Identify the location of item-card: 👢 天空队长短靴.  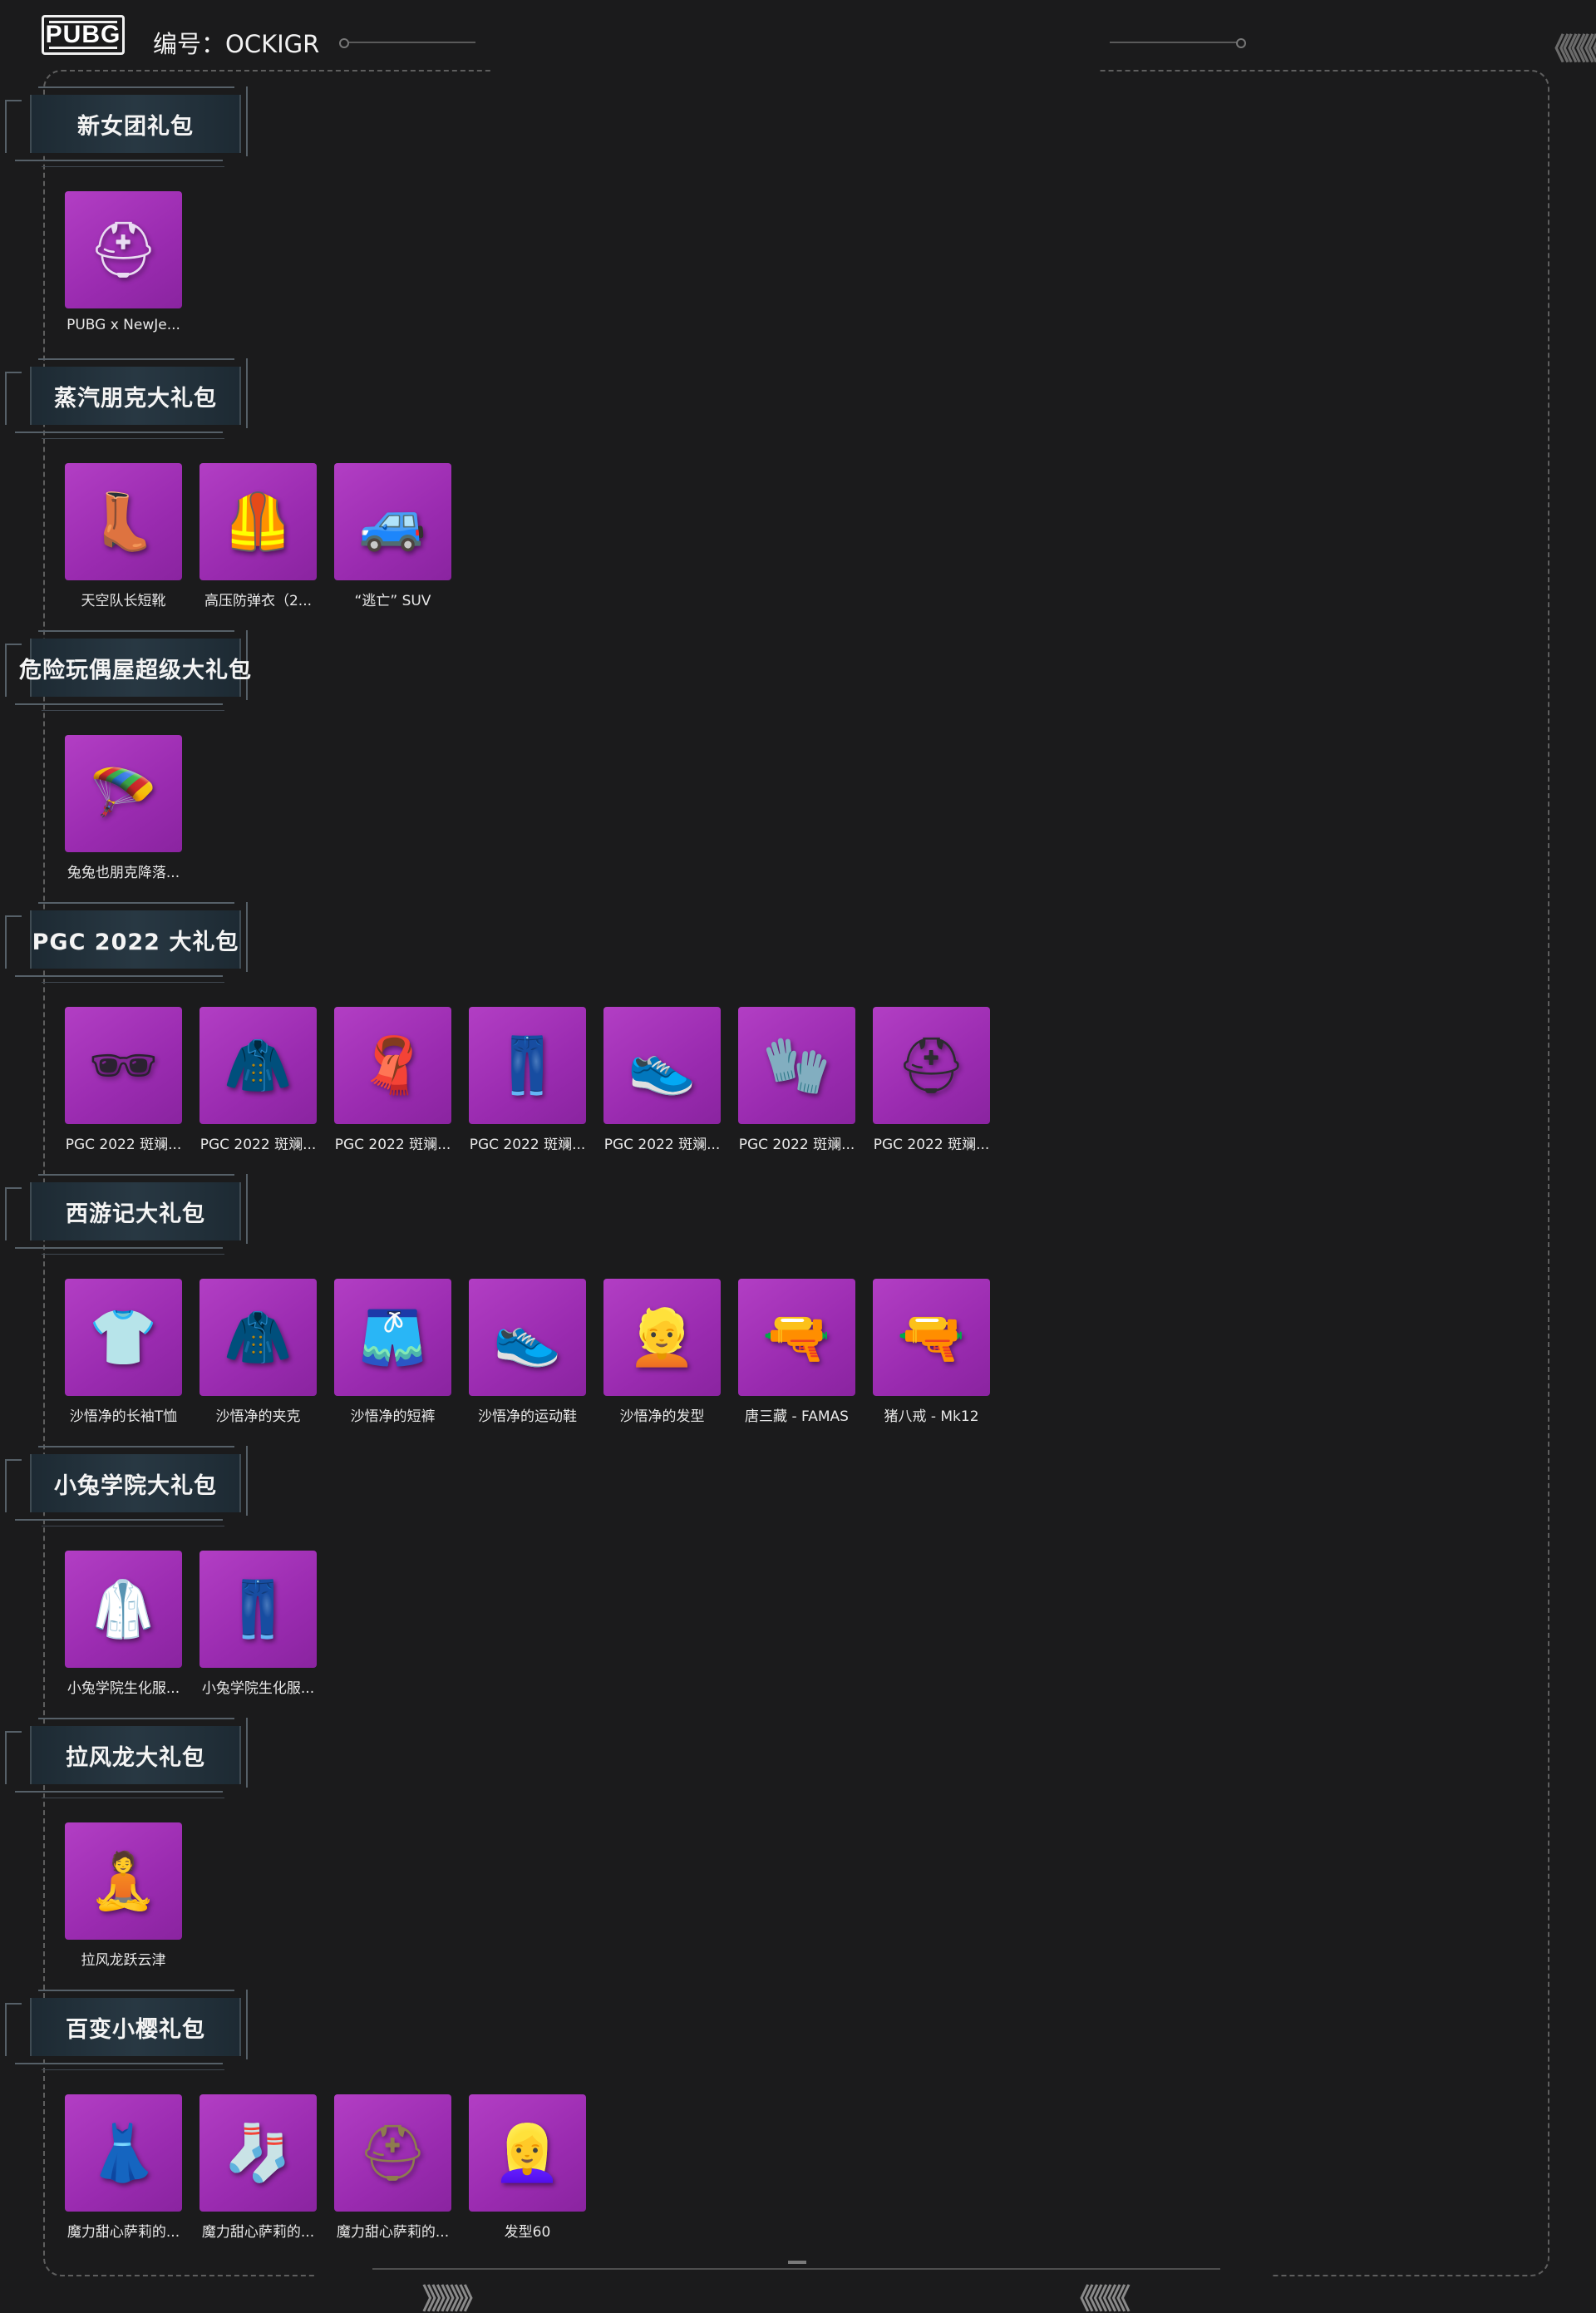
(123, 538).